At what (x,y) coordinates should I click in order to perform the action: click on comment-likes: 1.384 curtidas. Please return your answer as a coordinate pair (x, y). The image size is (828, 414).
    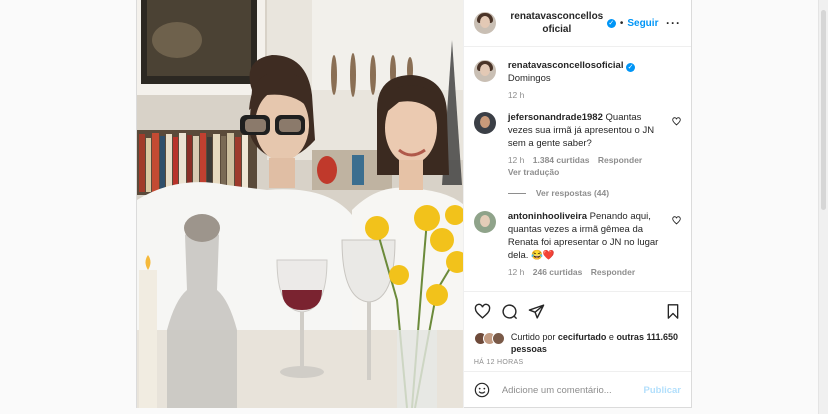
    Looking at the image, I should click on (561, 160).